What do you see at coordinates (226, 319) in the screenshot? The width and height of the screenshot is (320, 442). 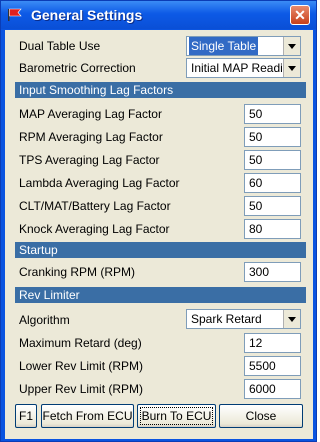 I see `algorithm-value: Spark Retard` at bounding box center [226, 319].